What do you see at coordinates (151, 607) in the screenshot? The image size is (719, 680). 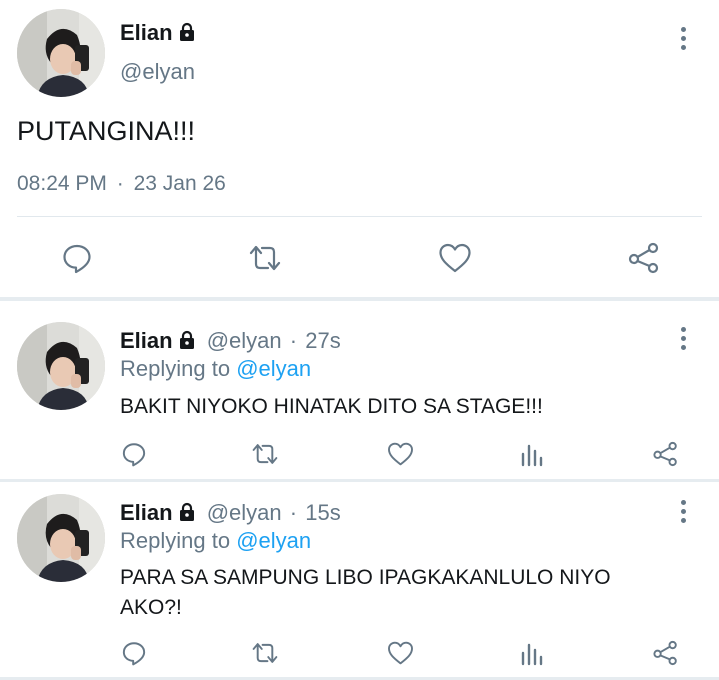 I see `reply-text-line: AKO?!` at bounding box center [151, 607].